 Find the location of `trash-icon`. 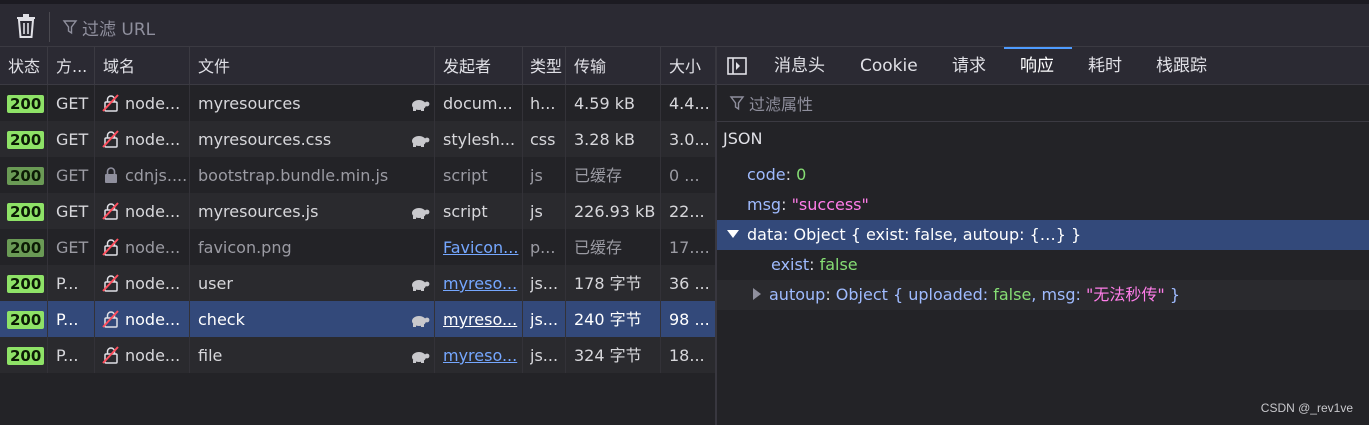

trash-icon is located at coordinates (26, 26).